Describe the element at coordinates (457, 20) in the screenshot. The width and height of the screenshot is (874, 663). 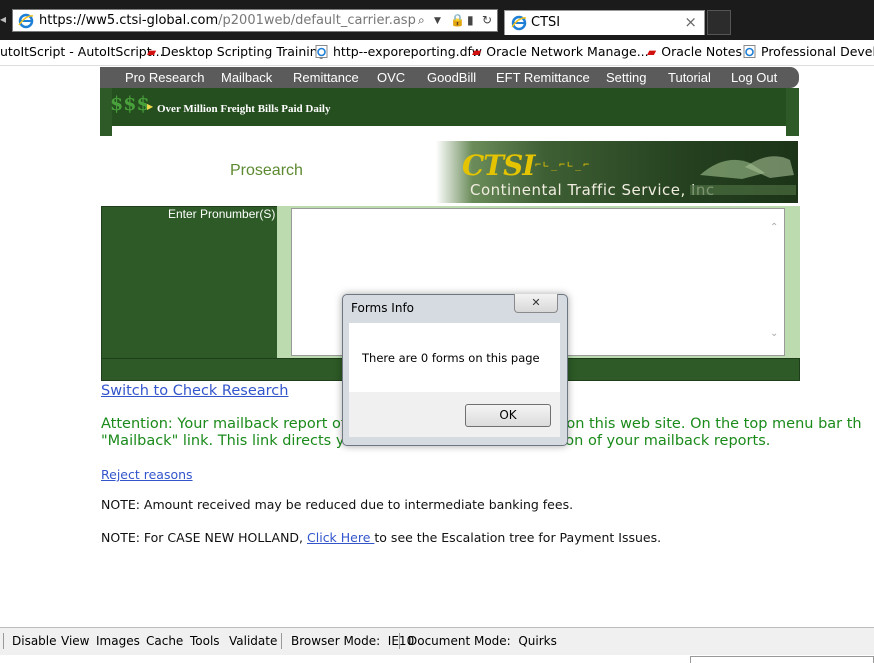
I see `lock-icon: 🔒` at that location.